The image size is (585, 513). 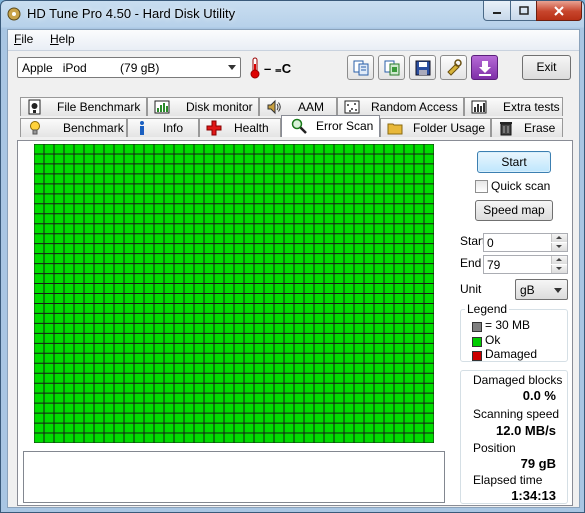 I want to click on save-icon, so click(x=422, y=67).